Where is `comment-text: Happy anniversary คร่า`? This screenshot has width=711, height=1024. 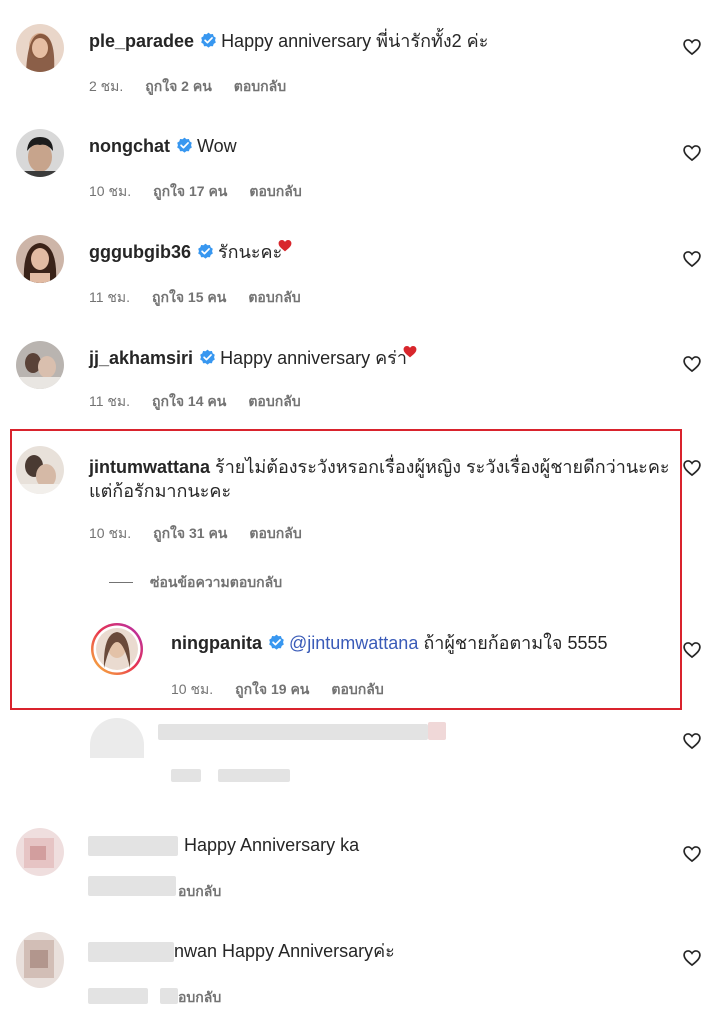
comment-text: Happy anniversary คร่า is located at coordinates (313, 358).